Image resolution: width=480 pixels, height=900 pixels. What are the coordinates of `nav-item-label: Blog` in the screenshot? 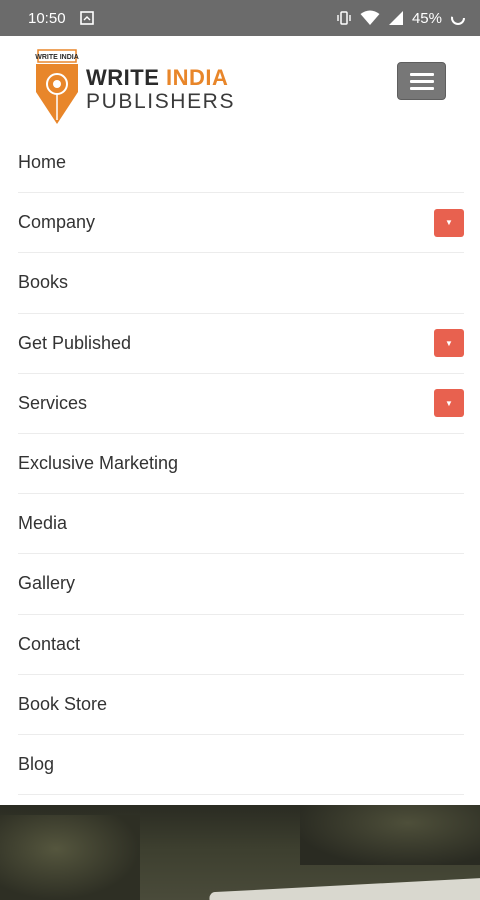 It's located at (36, 763).